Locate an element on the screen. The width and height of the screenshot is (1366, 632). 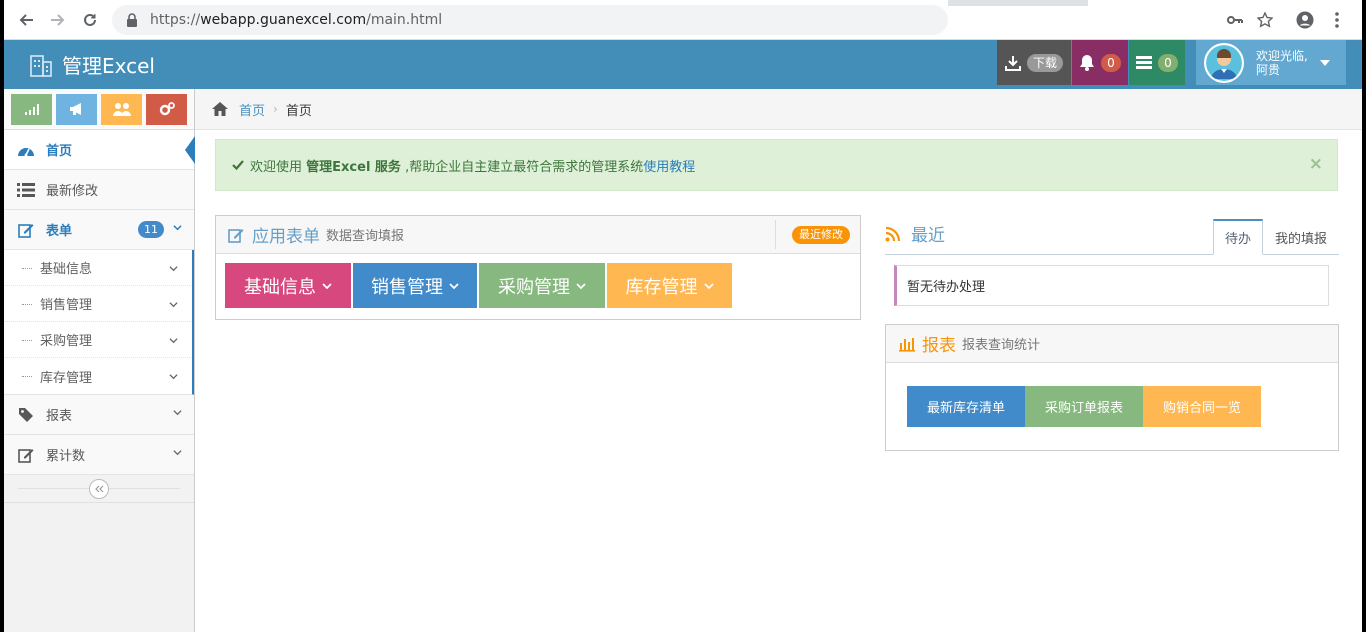
users-icon is located at coordinates (121, 109).